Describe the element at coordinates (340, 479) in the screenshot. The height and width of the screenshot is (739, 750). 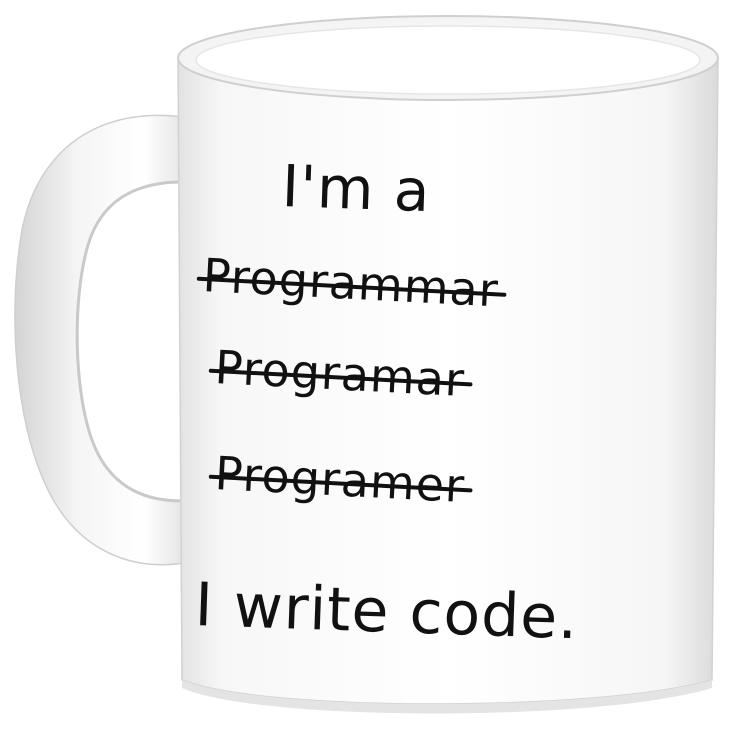
I see `struck-word-3: Programer` at that location.